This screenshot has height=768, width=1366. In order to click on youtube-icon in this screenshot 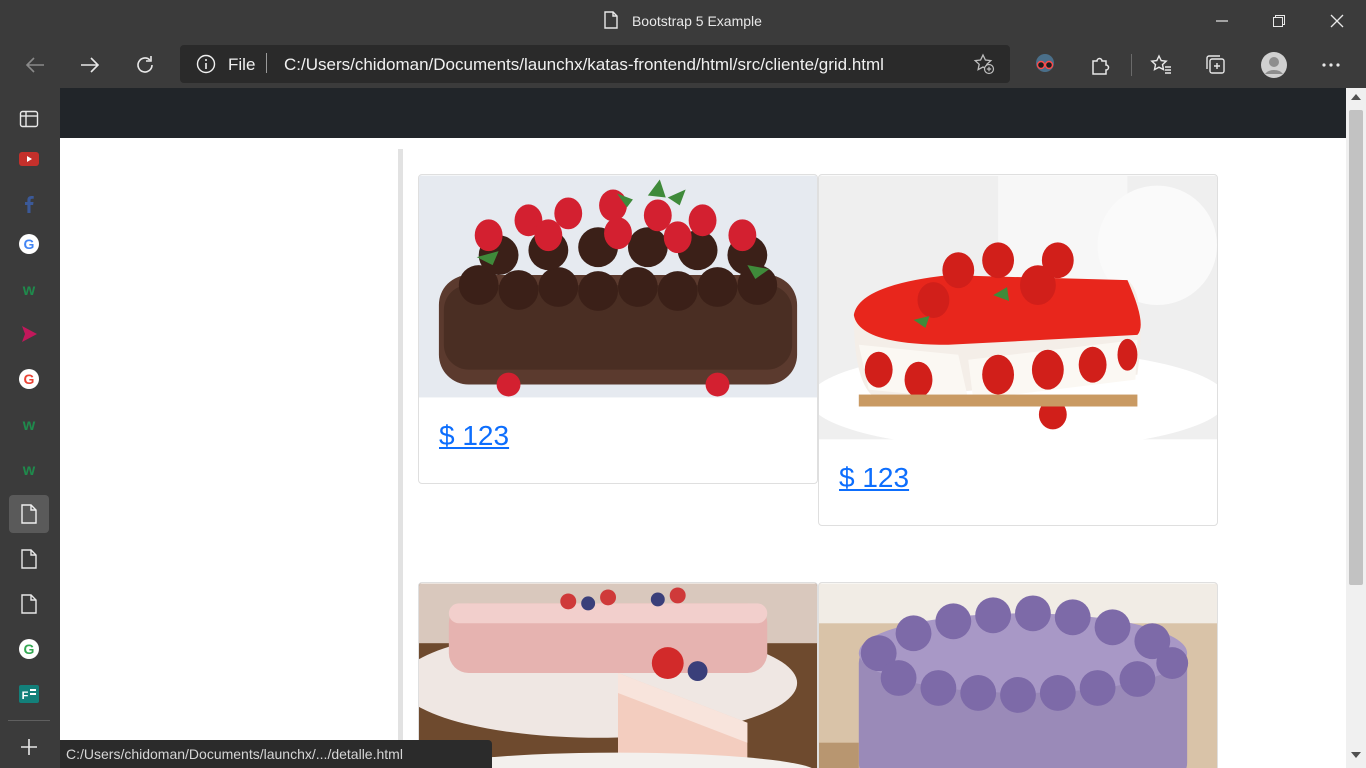, I will do `click(29, 159)`.